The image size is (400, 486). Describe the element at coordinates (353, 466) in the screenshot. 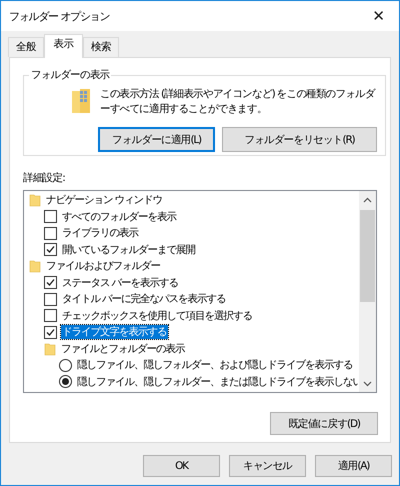

I see `apply-button: 適用(A)` at that location.